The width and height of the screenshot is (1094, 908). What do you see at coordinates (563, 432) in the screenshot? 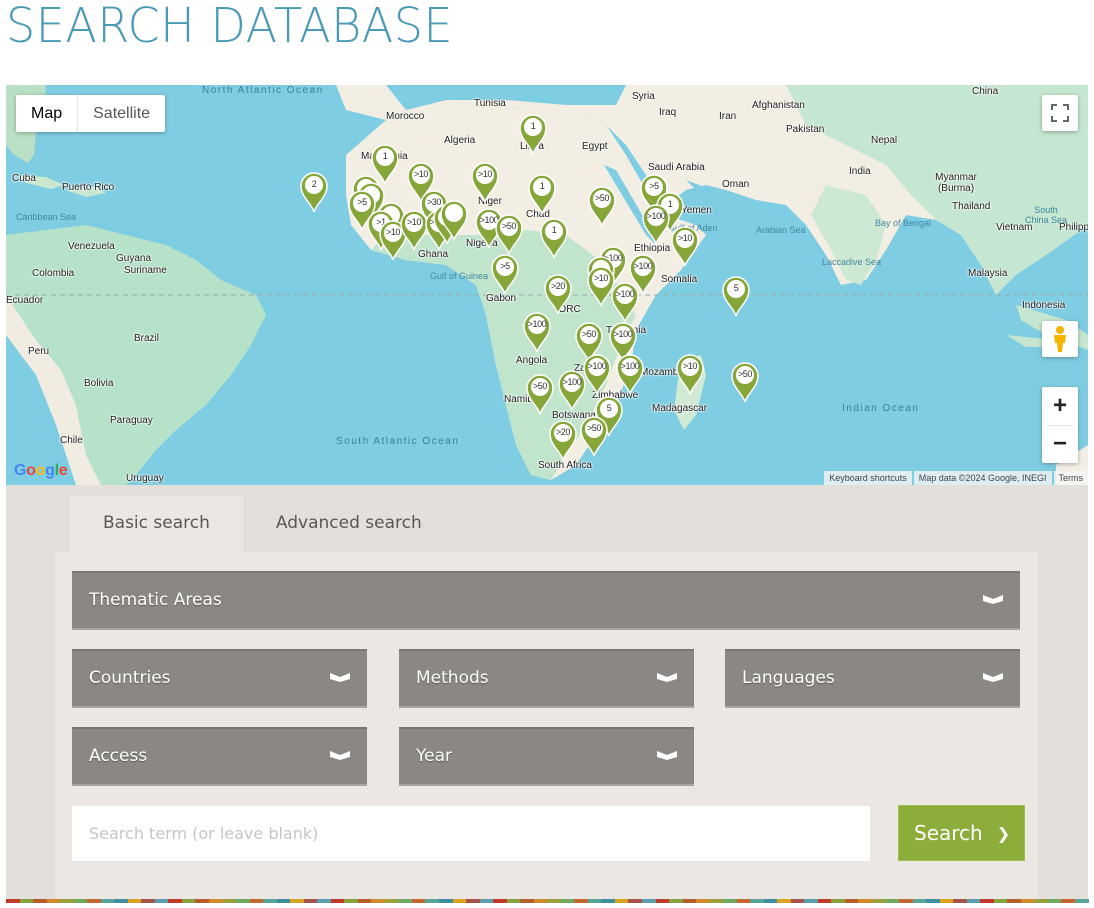
I see `marker-count-label: >20` at bounding box center [563, 432].